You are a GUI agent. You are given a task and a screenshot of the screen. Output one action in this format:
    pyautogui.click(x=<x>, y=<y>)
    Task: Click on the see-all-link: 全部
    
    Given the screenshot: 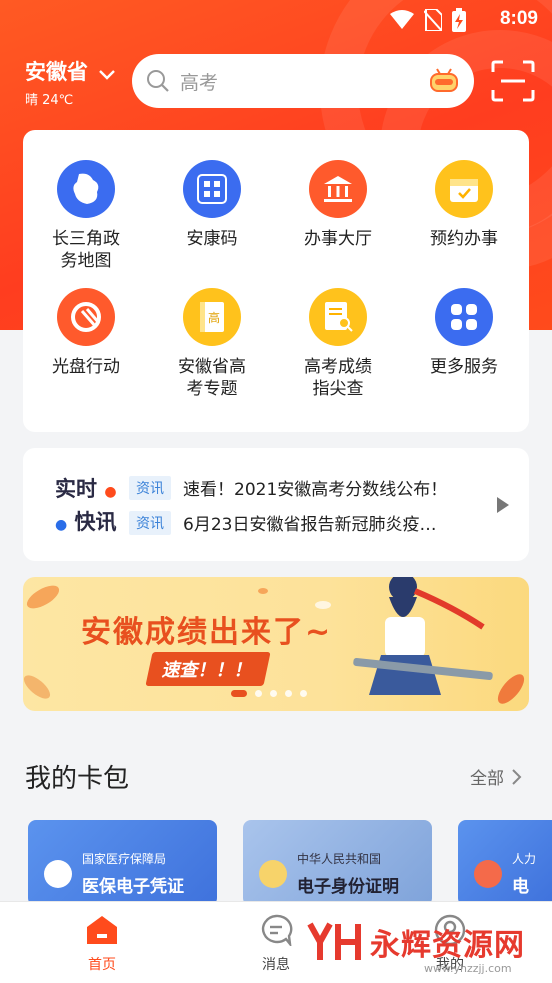 What is the action you would take?
    pyautogui.click(x=496, y=776)
    